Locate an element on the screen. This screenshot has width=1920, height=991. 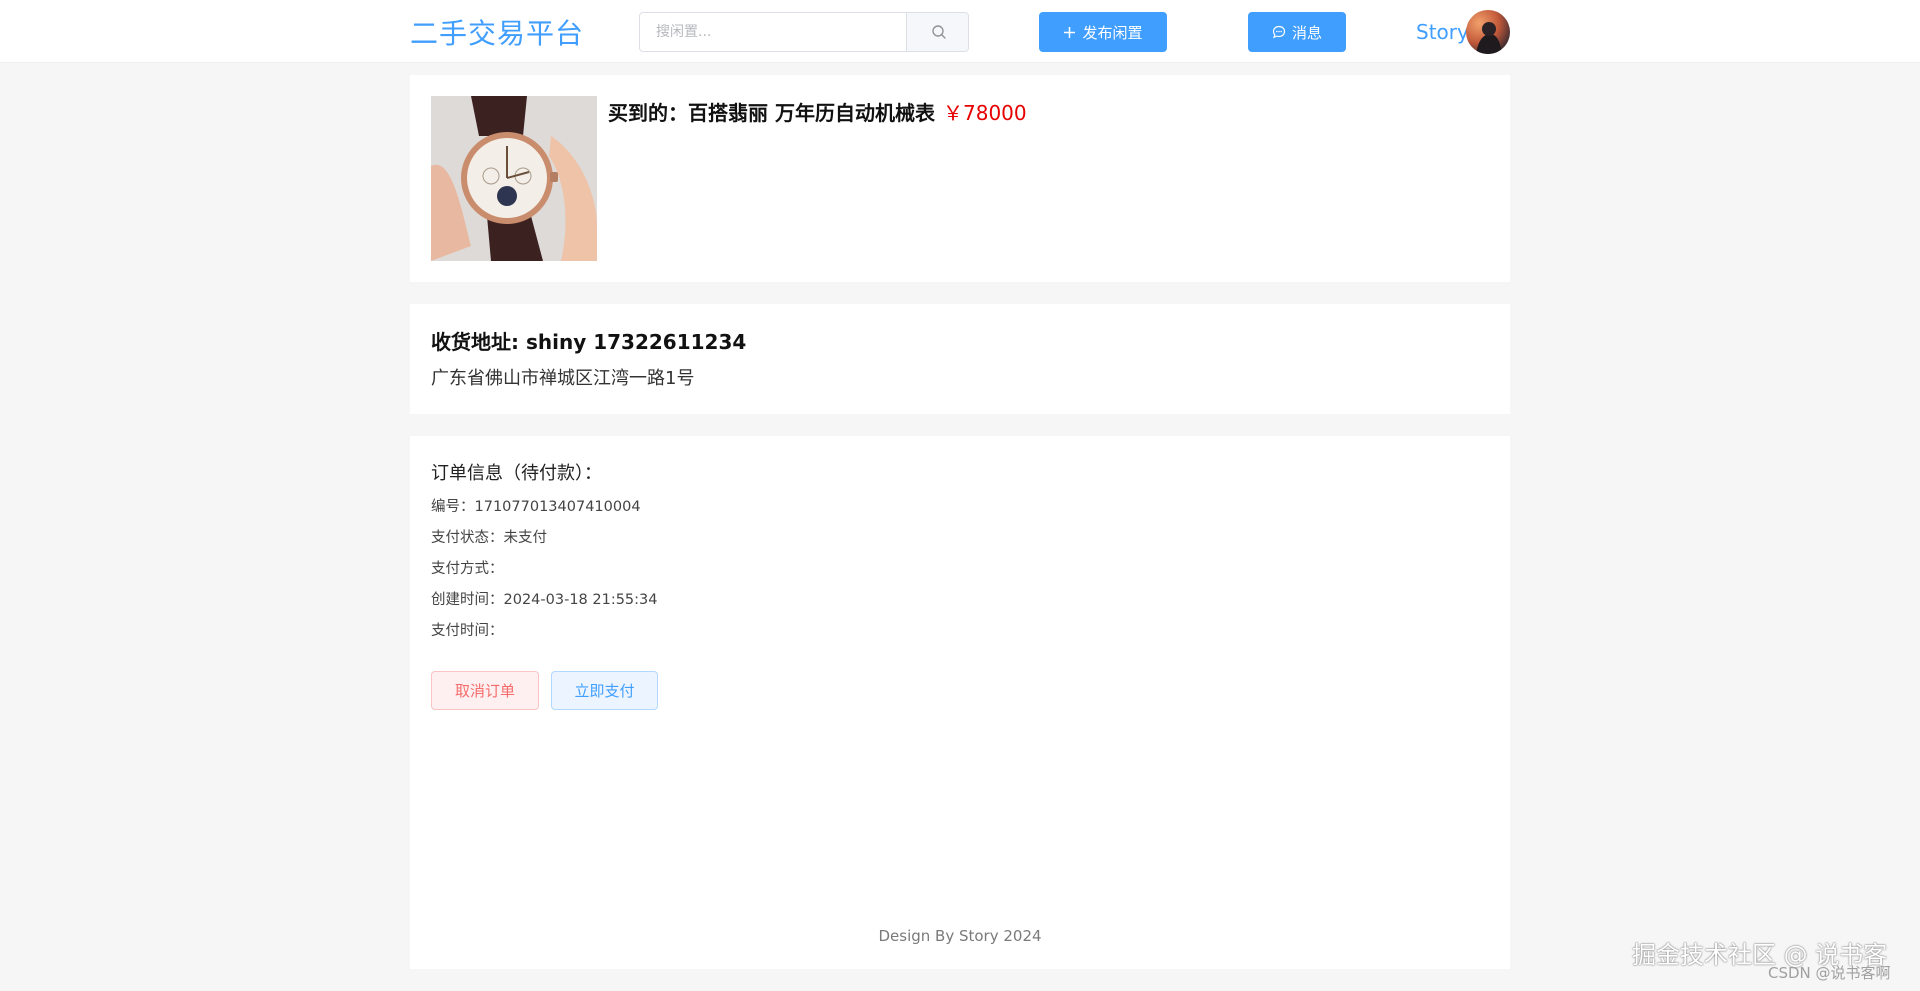
address-heading: 收货地址: shiny 17322611234 is located at coordinates (589, 342).